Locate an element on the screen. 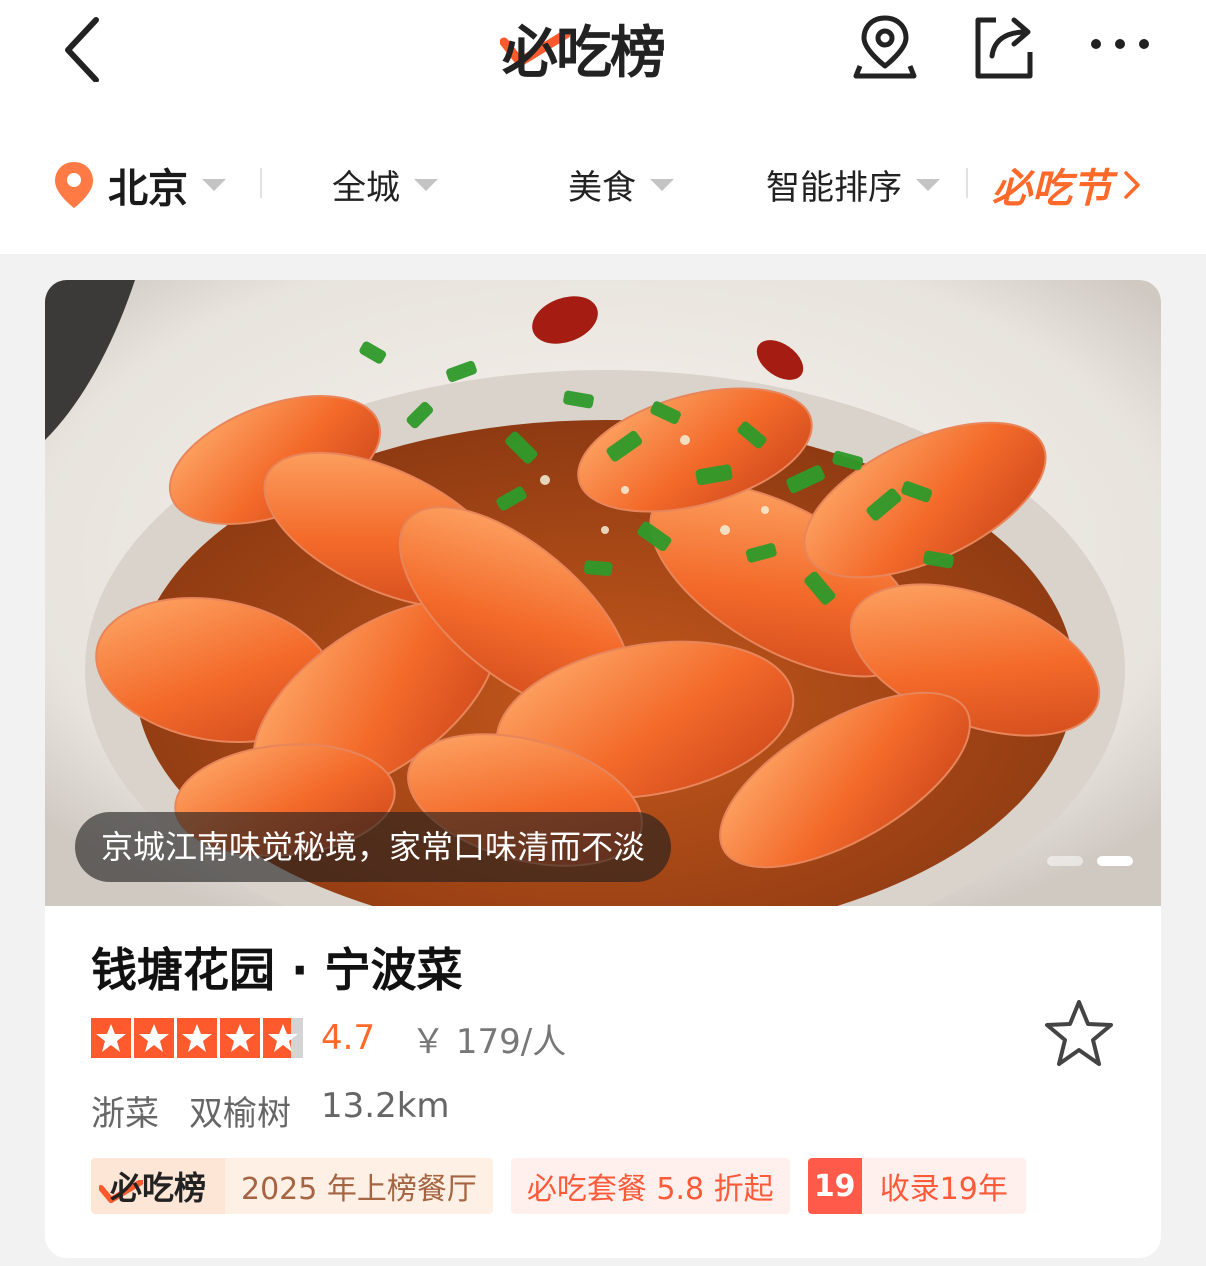  app-logo: 必吃榜 is located at coordinates (583, 48).